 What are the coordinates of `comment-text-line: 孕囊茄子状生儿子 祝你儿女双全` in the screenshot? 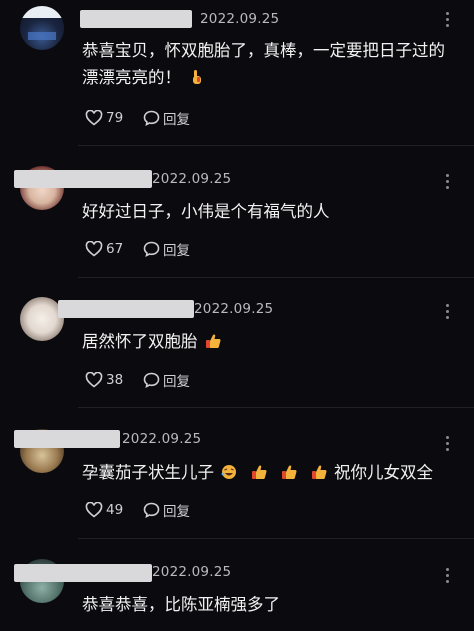 It's located at (270, 472).